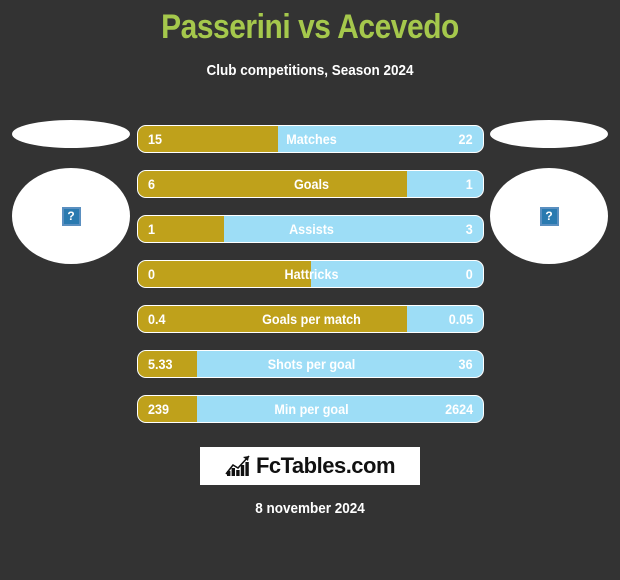  What do you see at coordinates (152, 274) in the screenshot?
I see `stat-left-value: 0` at bounding box center [152, 274].